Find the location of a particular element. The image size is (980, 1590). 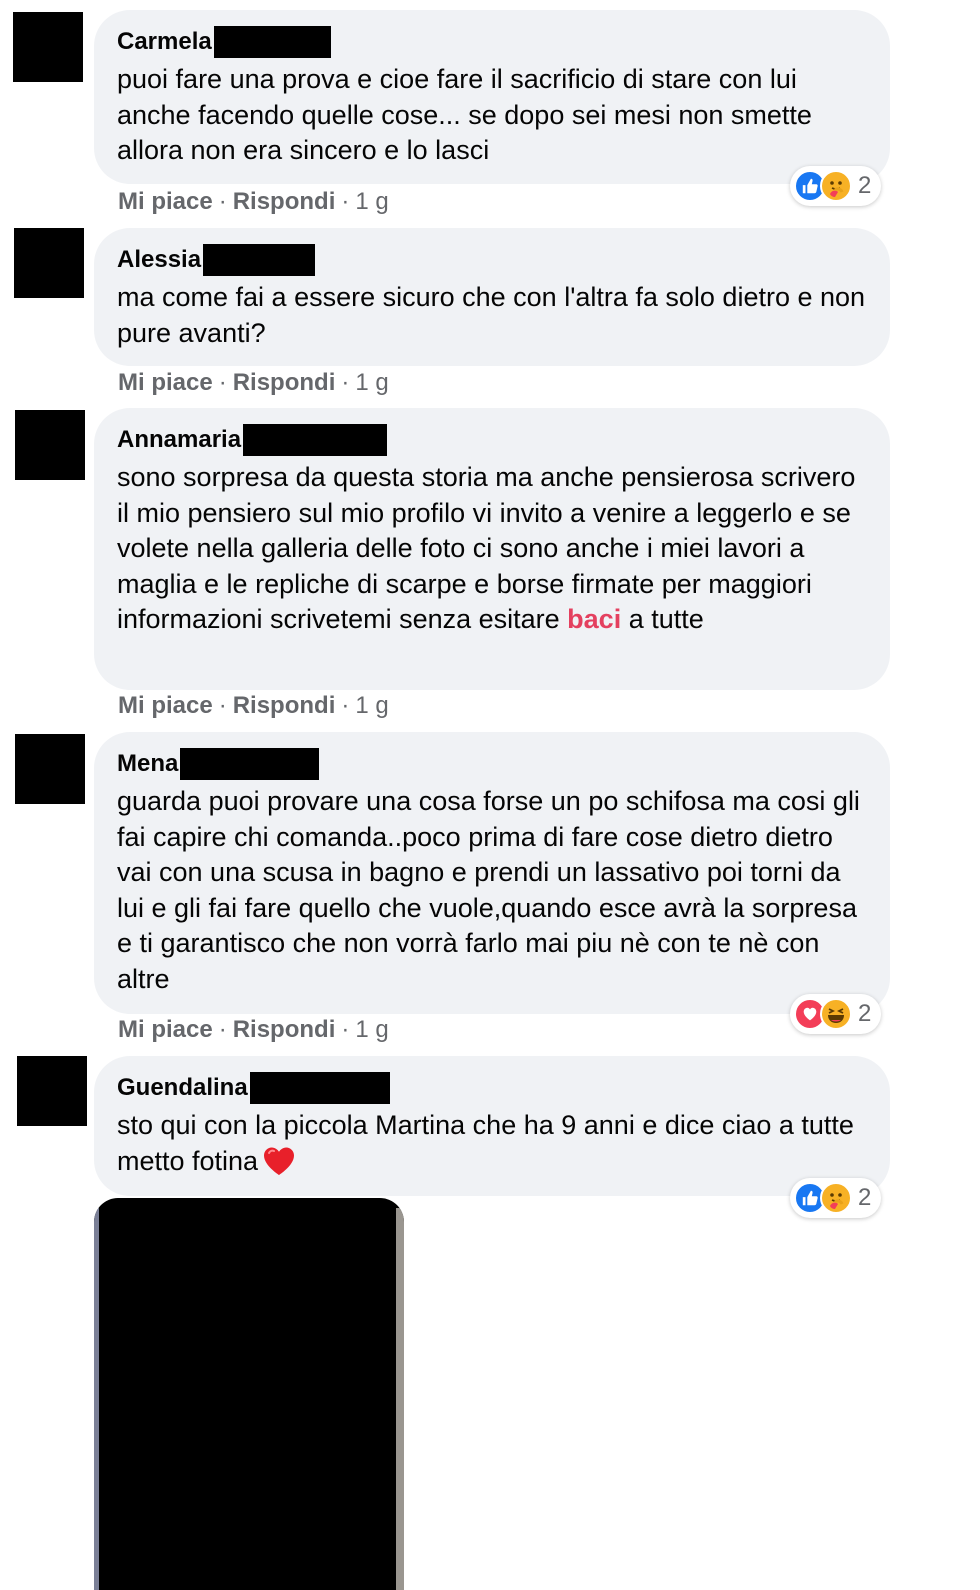

attached-photo is located at coordinates (249, 1394).